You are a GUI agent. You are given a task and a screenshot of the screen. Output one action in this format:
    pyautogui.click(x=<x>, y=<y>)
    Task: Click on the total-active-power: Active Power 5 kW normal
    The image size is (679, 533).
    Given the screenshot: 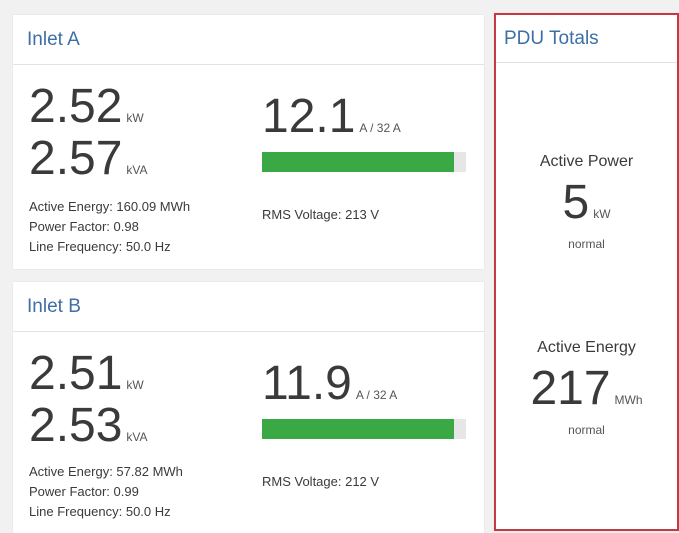 What is the action you would take?
    pyautogui.click(x=586, y=202)
    